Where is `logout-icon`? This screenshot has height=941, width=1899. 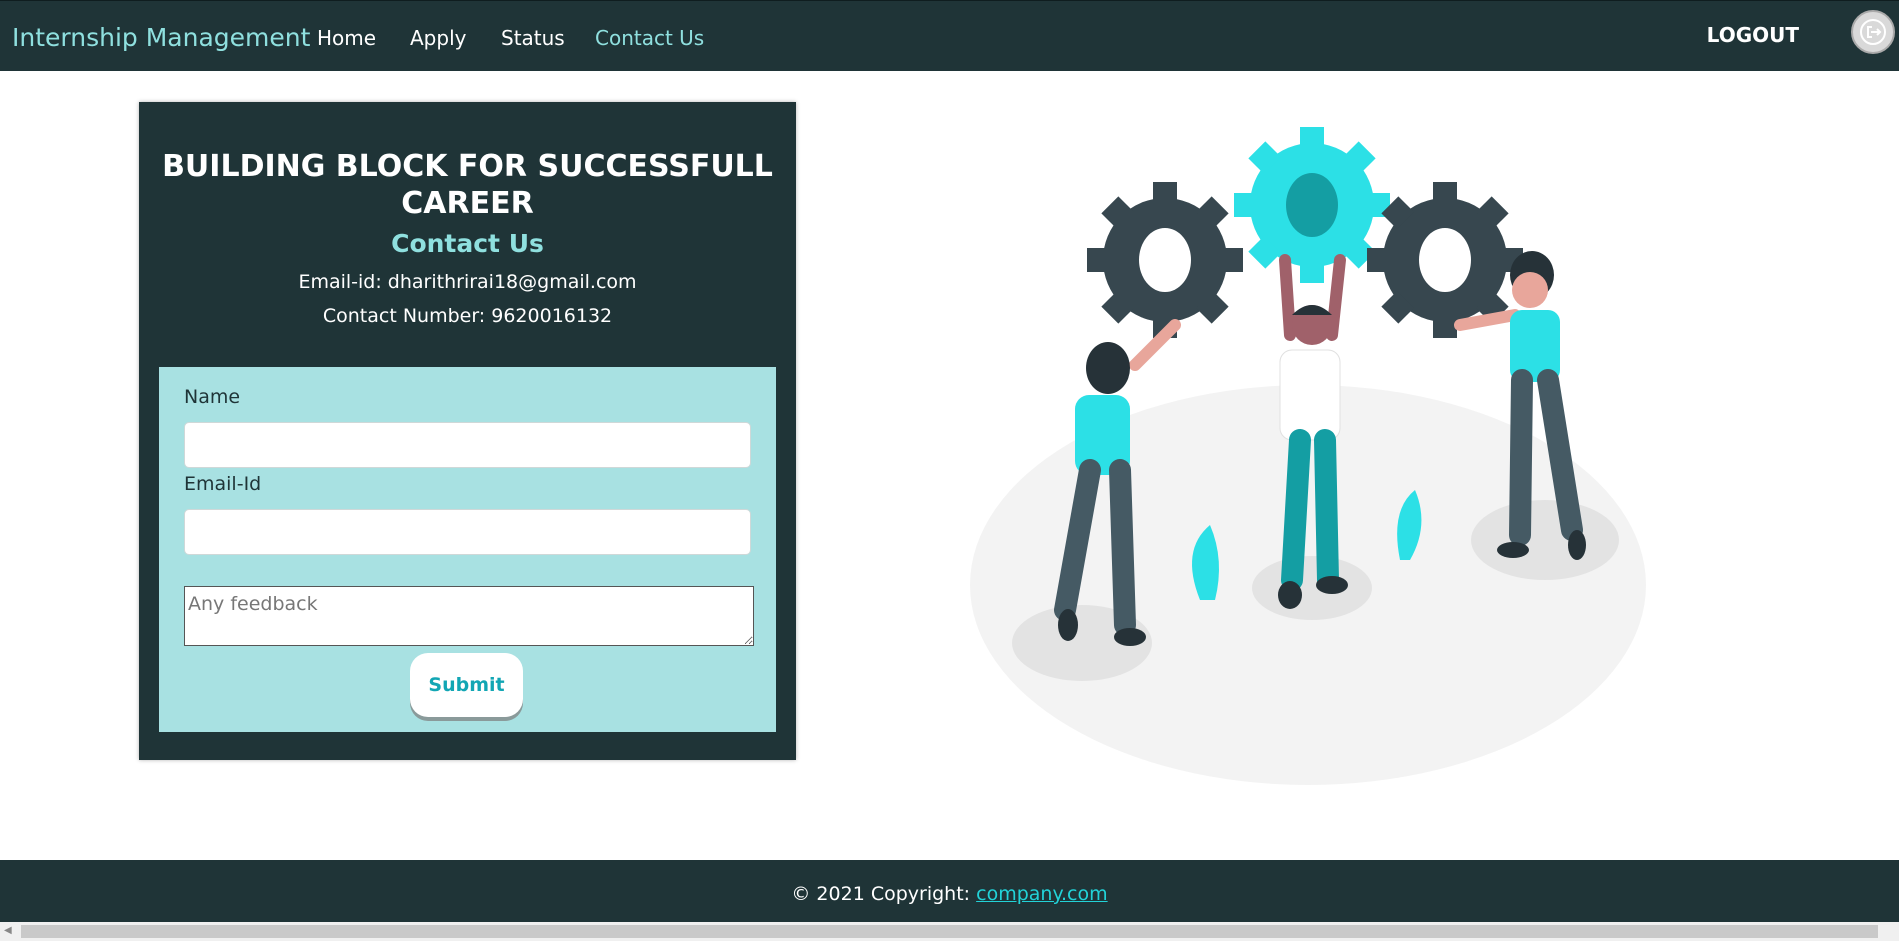
logout-icon is located at coordinates (1873, 32).